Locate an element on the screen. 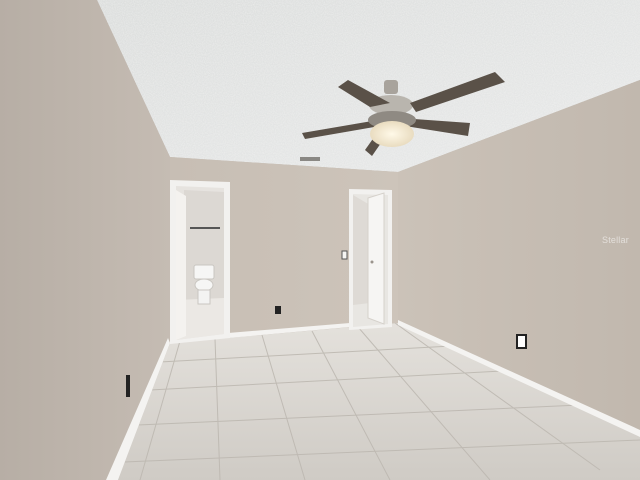  ceiling-vent is located at coordinates (310, 159).